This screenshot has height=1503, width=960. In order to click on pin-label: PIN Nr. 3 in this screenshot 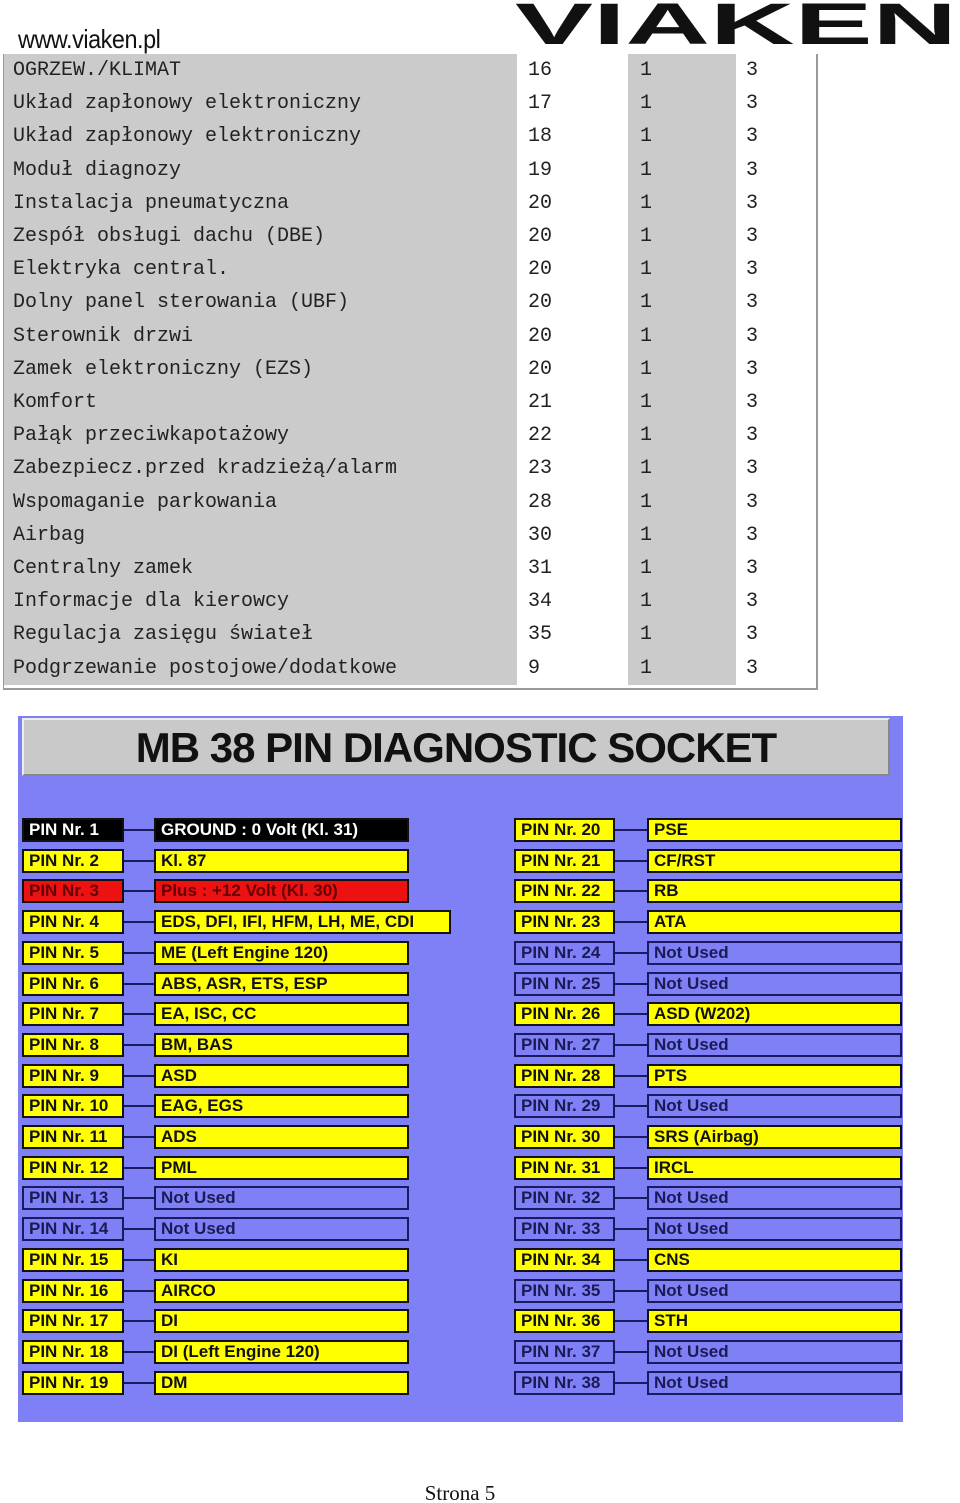, I will do `click(73, 891)`.